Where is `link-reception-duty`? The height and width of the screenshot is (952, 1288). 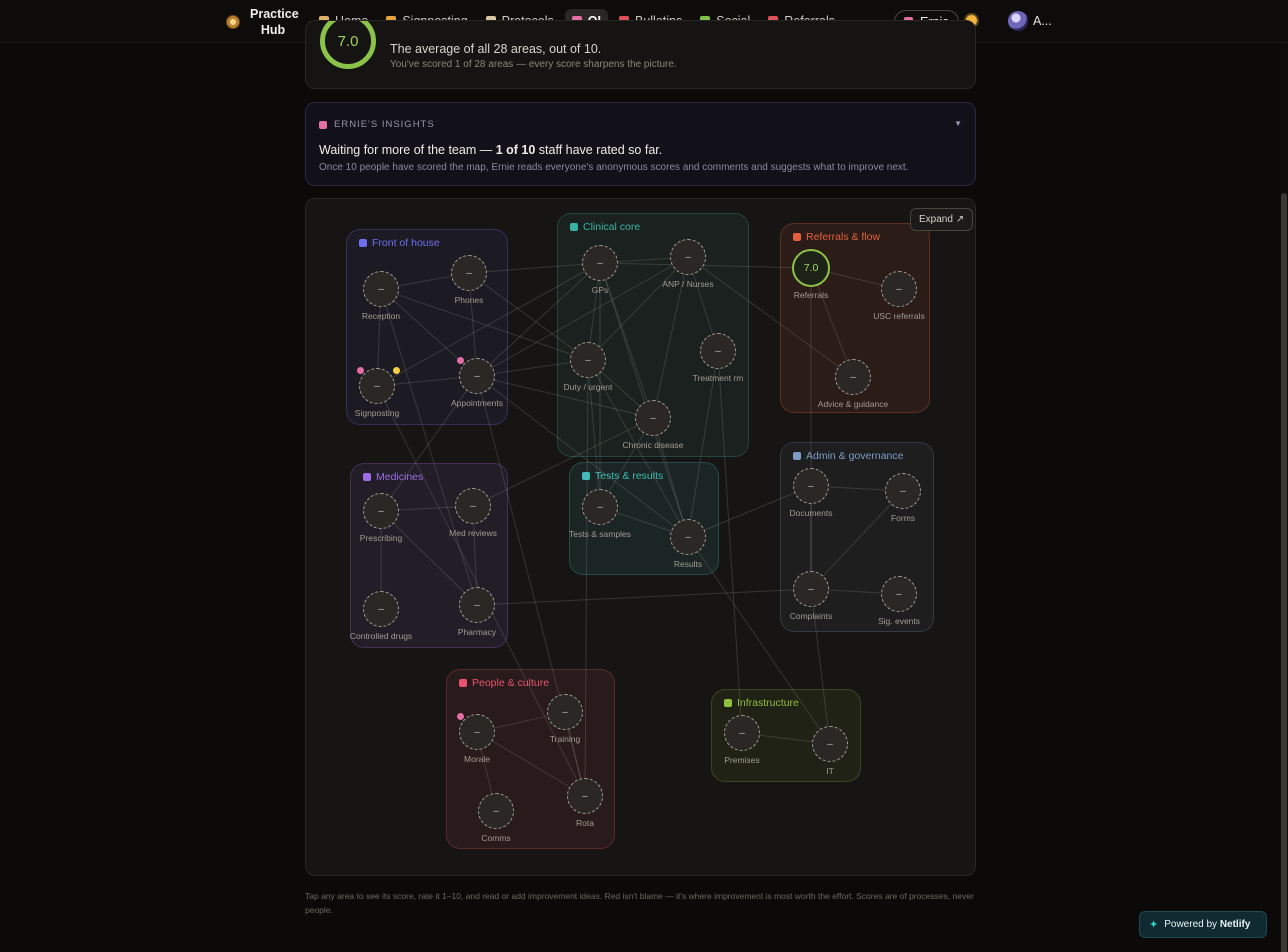 link-reception-duty is located at coordinates (484, 324).